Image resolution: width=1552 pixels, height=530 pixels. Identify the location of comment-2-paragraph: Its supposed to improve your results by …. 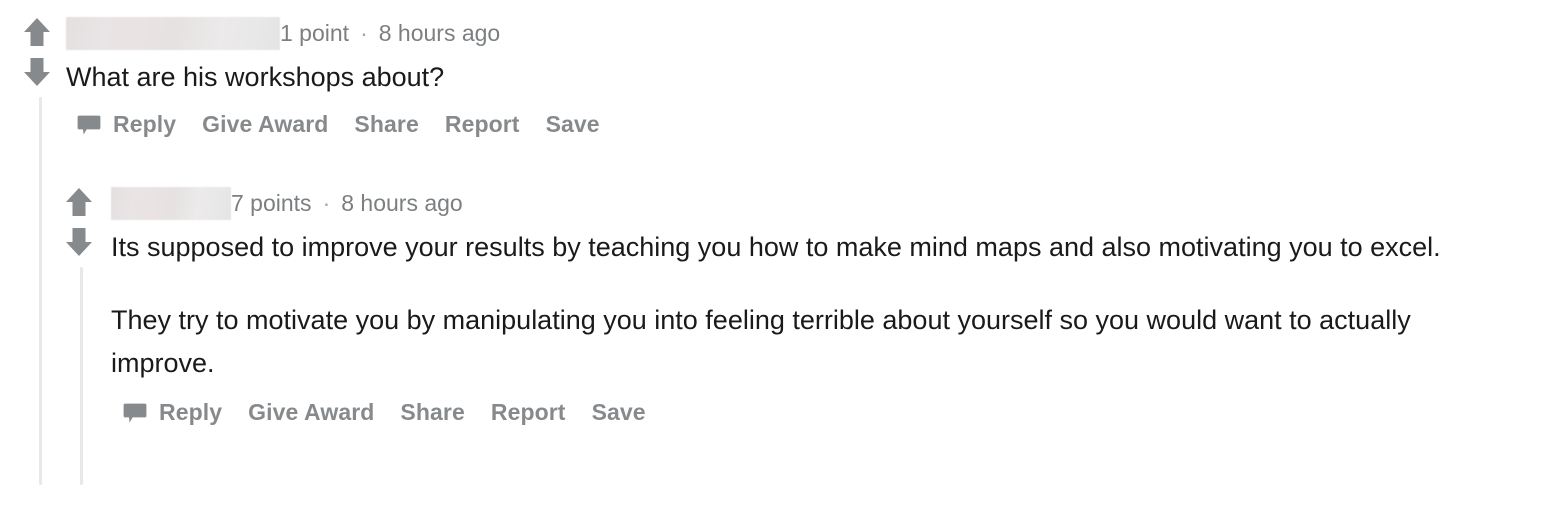
(776, 247).